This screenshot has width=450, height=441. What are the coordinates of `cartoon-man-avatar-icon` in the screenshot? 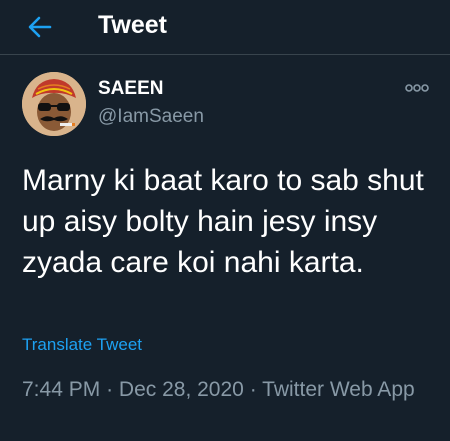 It's located at (54, 104).